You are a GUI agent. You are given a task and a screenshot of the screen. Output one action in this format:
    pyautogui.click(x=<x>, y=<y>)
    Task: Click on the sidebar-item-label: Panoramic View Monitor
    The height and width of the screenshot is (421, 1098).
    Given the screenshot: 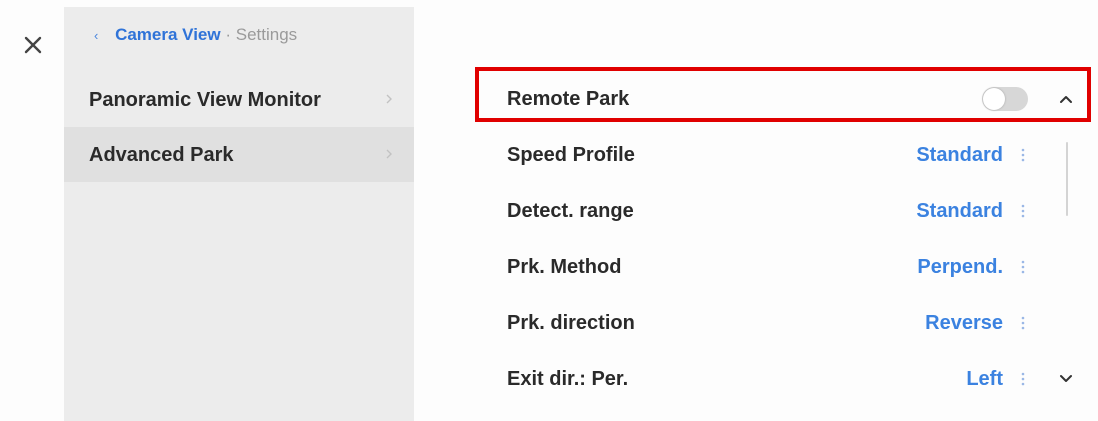 What is the action you would take?
    pyautogui.click(x=205, y=100)
    